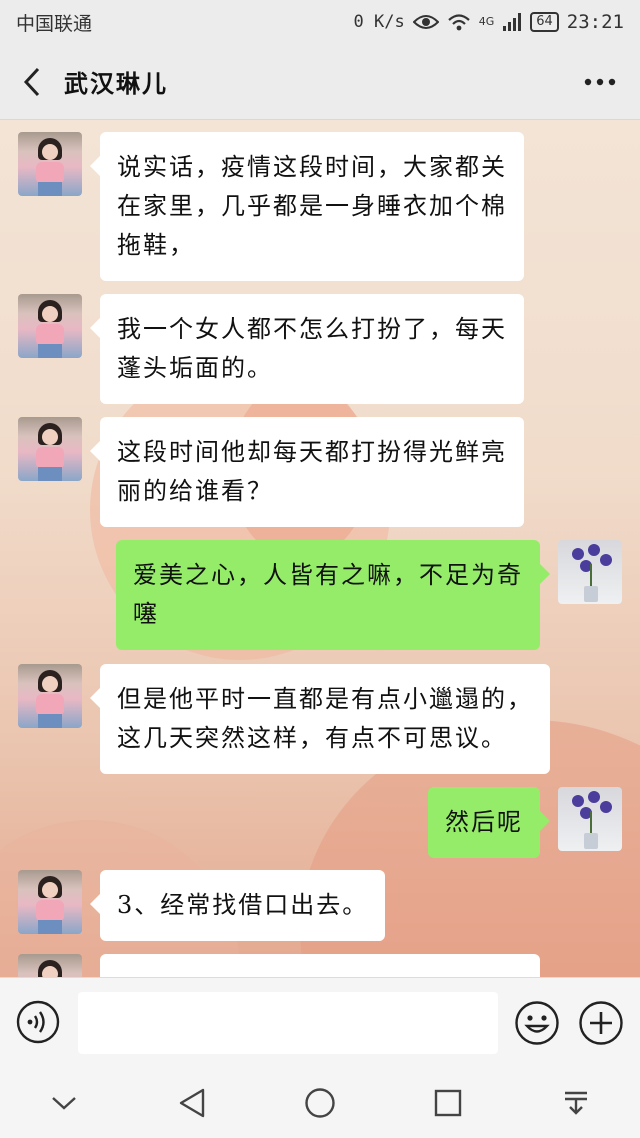  What do you see at coordinates (312, 329) in the screenshot?
I see `message-text-line: 我一个女人都不怎么打扮了，每天` at bounding box center [312, 329].